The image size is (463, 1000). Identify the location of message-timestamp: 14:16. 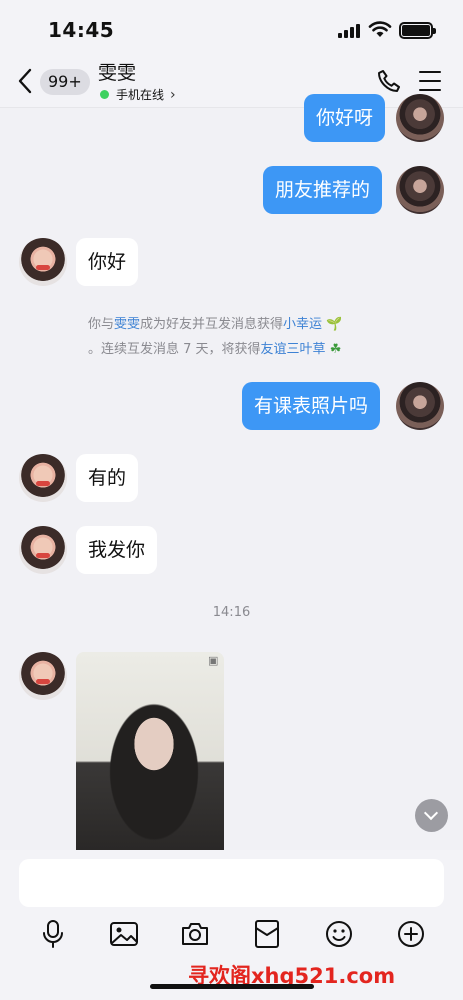
(231, 612).